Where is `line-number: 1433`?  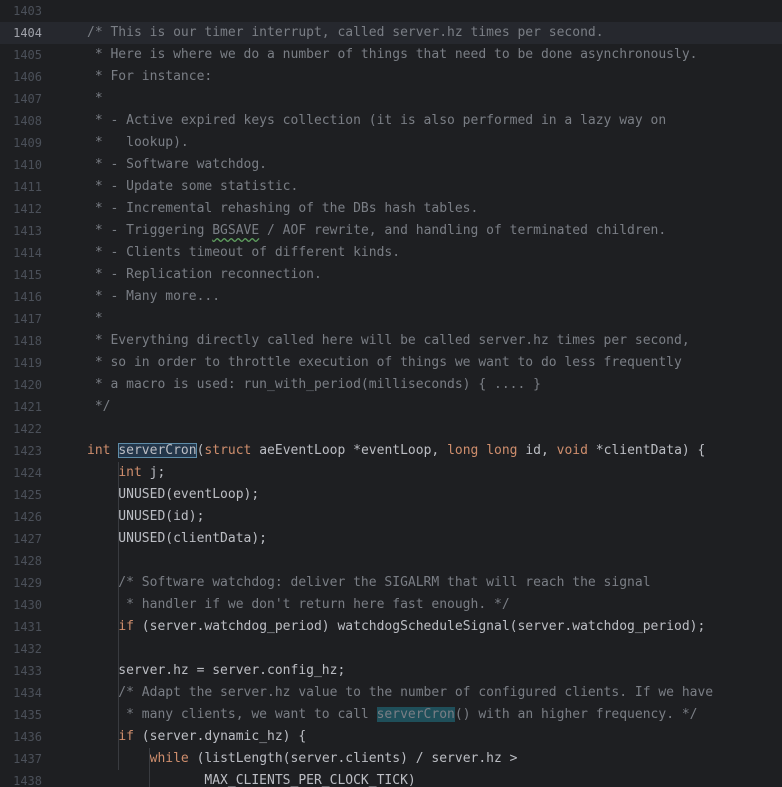 line-number: 1433 is located at coordinates (21, 671).